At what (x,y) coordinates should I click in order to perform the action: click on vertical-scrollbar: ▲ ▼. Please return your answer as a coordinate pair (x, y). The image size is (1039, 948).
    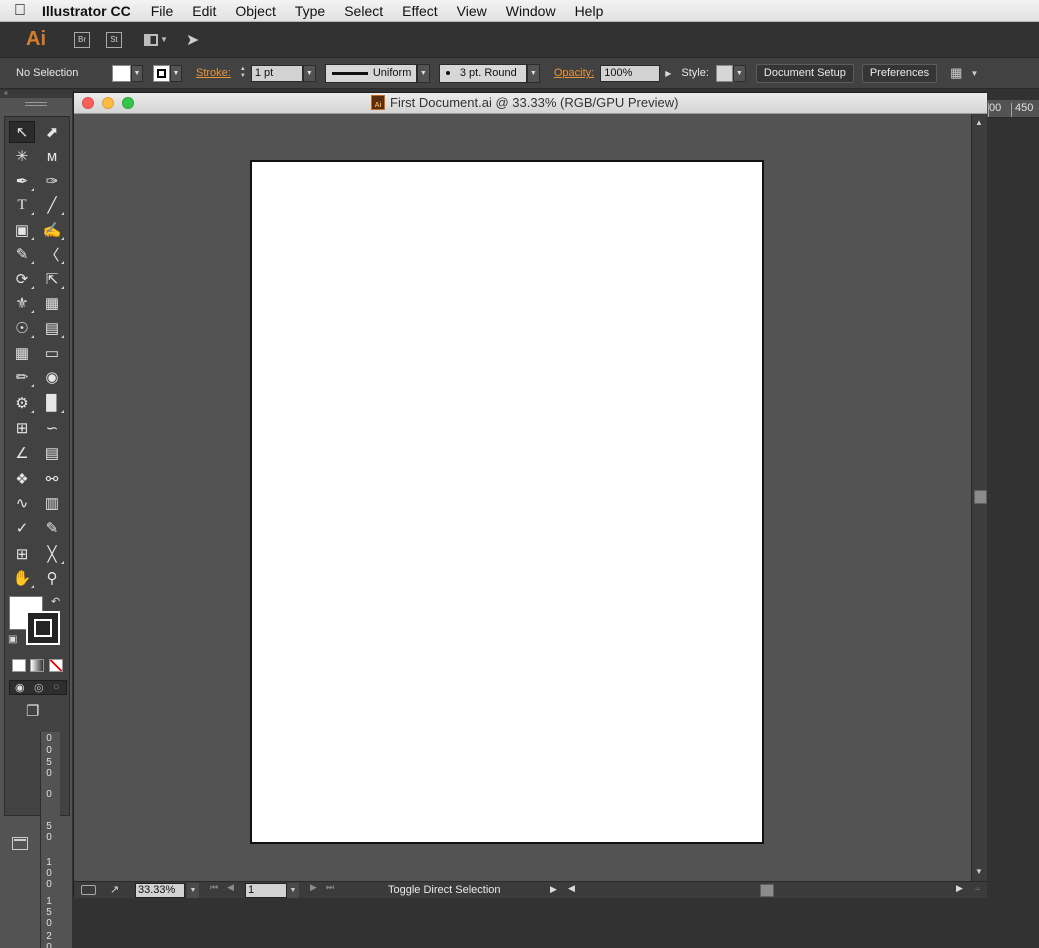
    Looking at the image, I should click on (979, 497).